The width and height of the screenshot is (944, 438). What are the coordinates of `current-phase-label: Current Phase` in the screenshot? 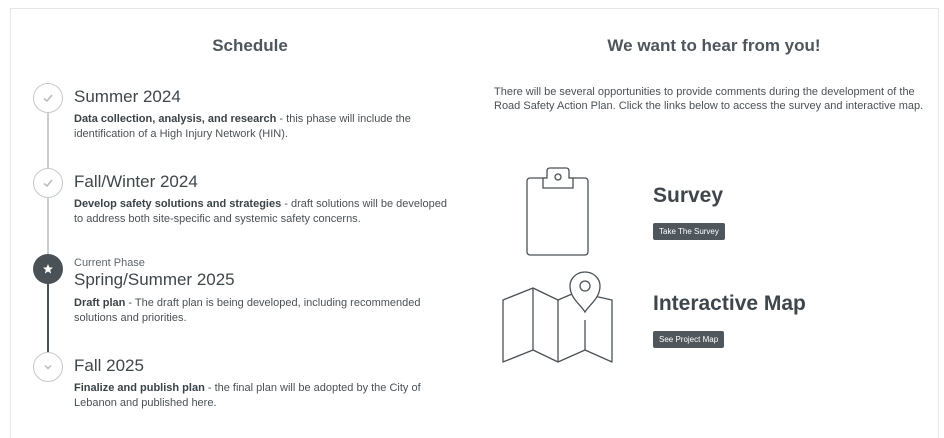 It's located at (109, 263).